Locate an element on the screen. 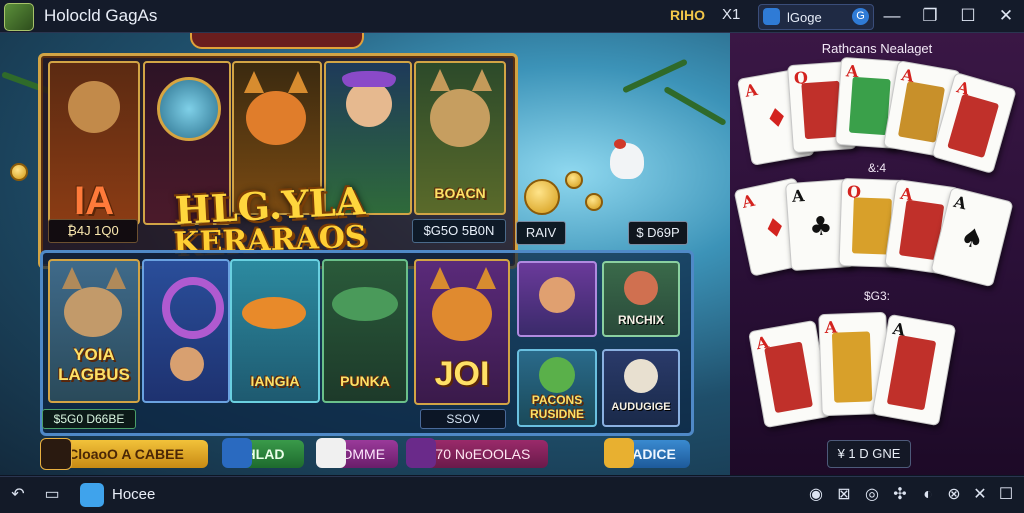 The width and height of the screenshot is (1024, 513). window-titlebar: Holocld GagAs RIHO X1 G — ❐ ☐ ✕ is located at coordinates (512, 16).